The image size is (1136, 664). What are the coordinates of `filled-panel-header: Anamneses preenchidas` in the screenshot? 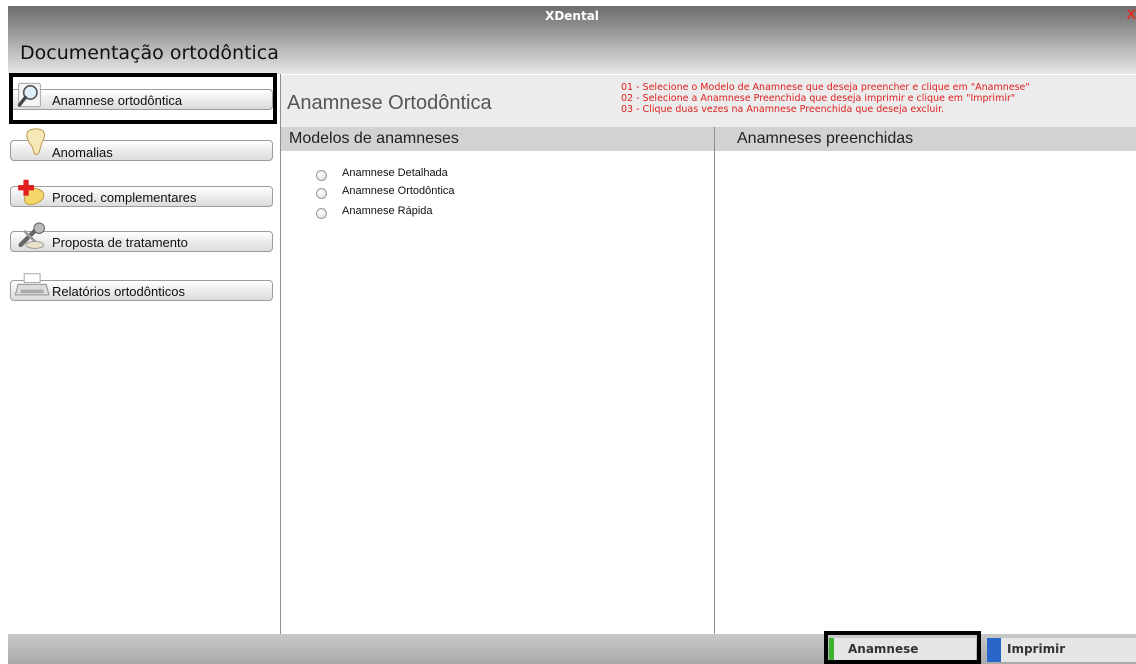 It's located at (925, 139).